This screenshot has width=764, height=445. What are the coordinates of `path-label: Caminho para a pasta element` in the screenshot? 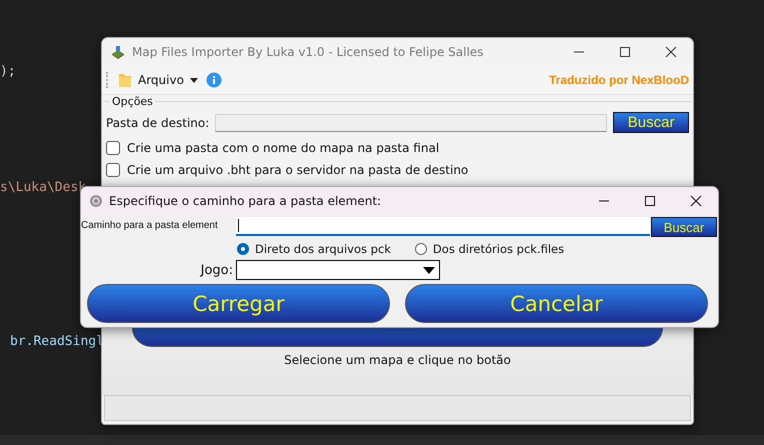 It's located at (150, 225).